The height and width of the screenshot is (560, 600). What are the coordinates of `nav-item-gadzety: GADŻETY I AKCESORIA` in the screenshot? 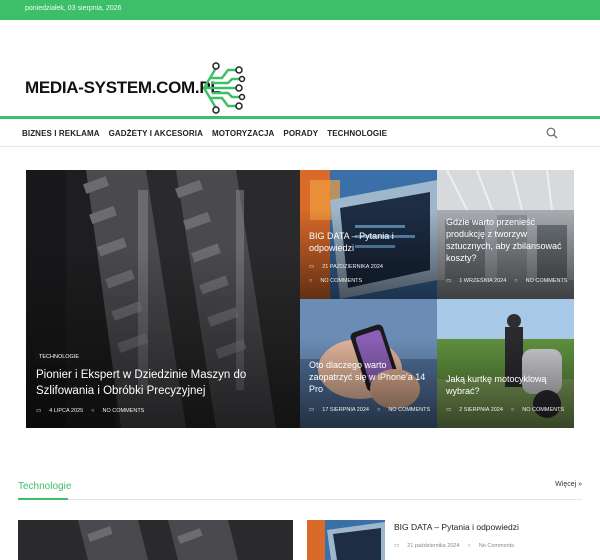 It's located at (156, 133).